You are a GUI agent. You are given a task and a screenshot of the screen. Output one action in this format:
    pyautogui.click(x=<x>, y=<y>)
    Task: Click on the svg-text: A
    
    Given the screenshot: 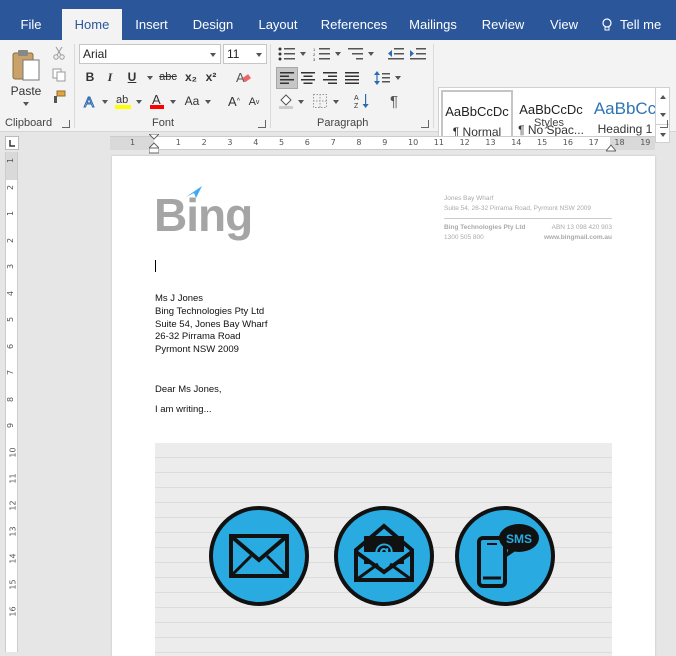 What is the action you would take?
    pyautogui.click(x=156, y=99)
    